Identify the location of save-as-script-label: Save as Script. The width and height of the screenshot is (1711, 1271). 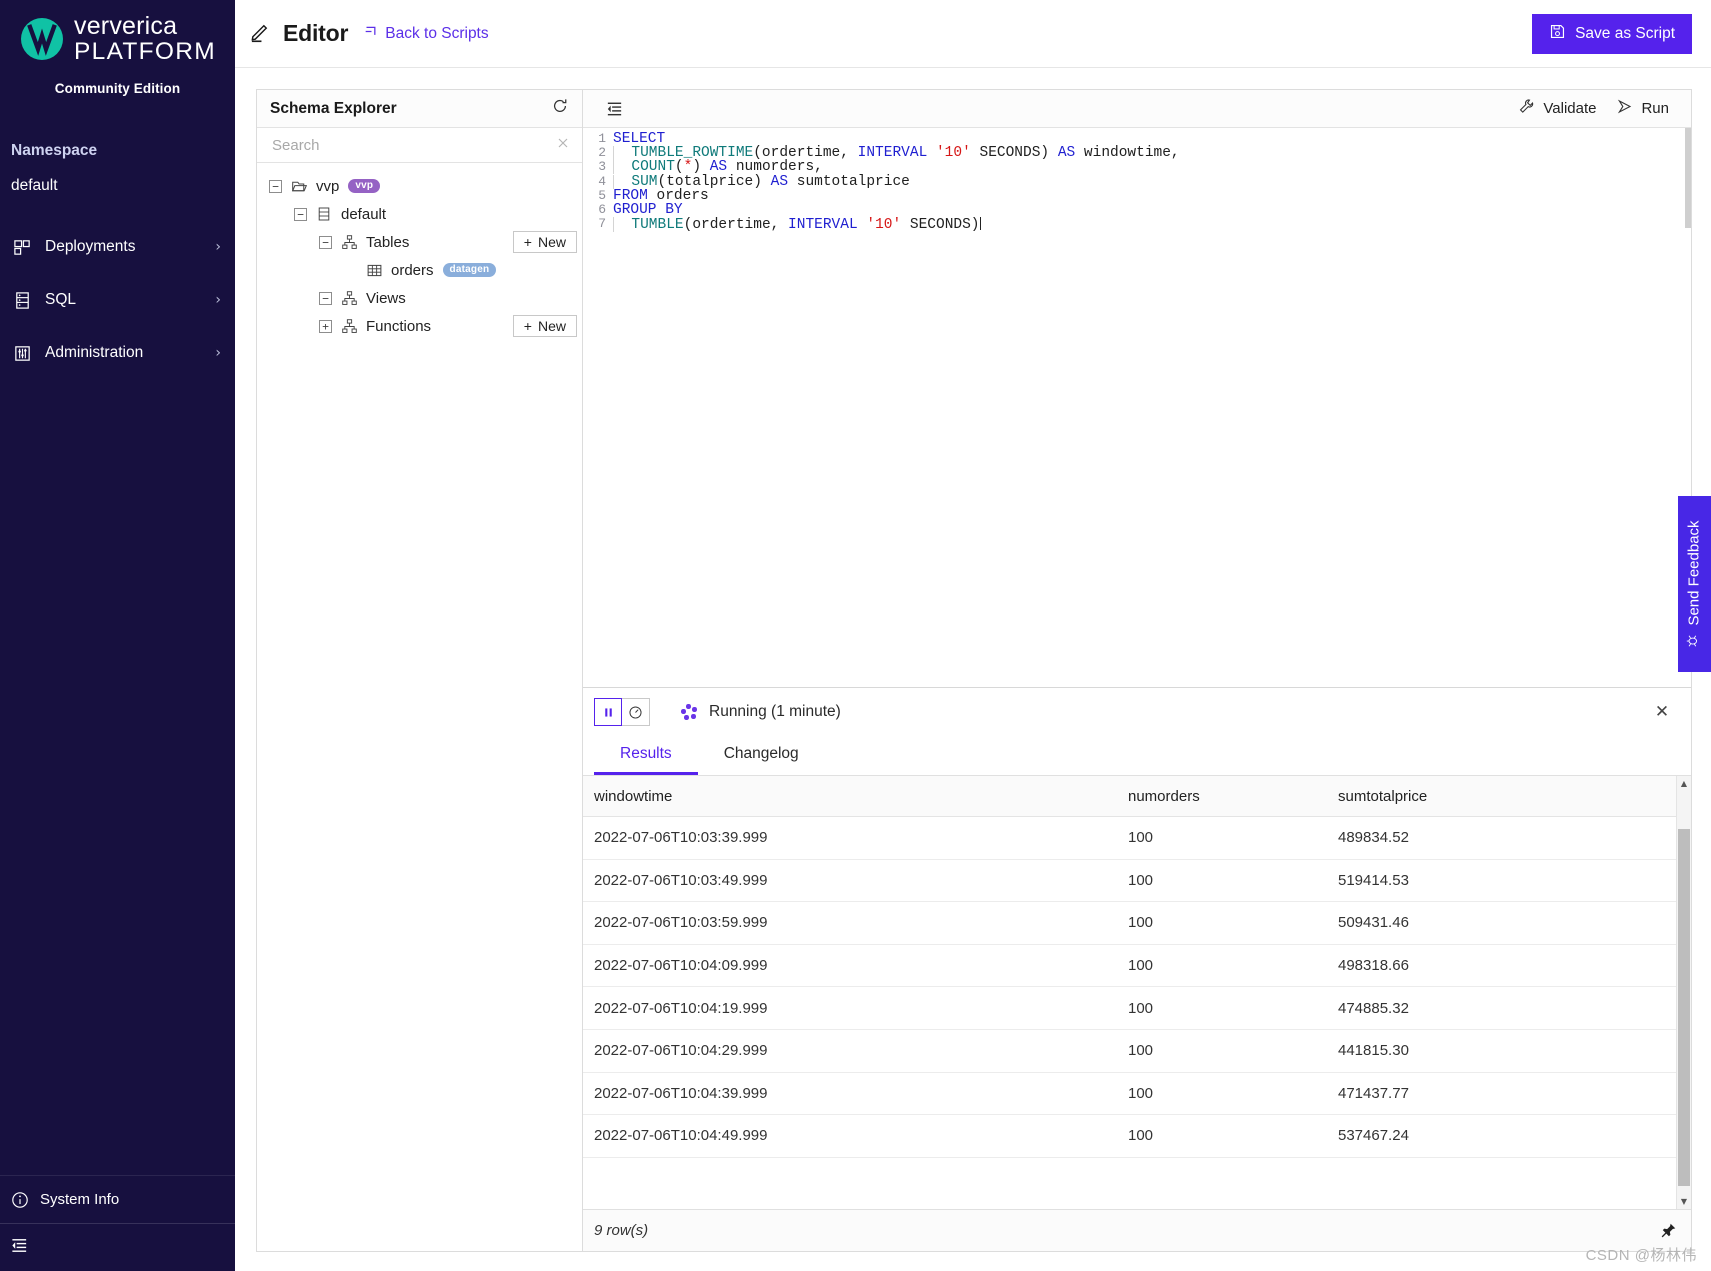
(1625, 33).